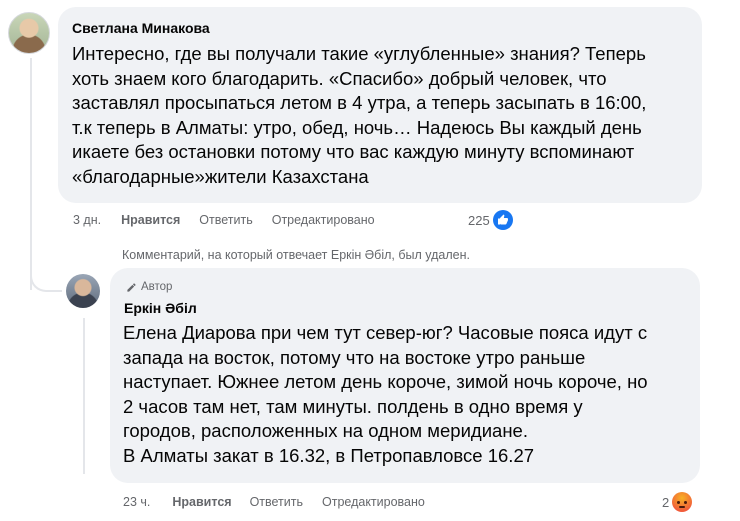 This screenshot has height=521, width=740. What do you see at coordinates (84, 396) in the screenshot?
I see `reply-thread-line` at bounding box center [84, 396].